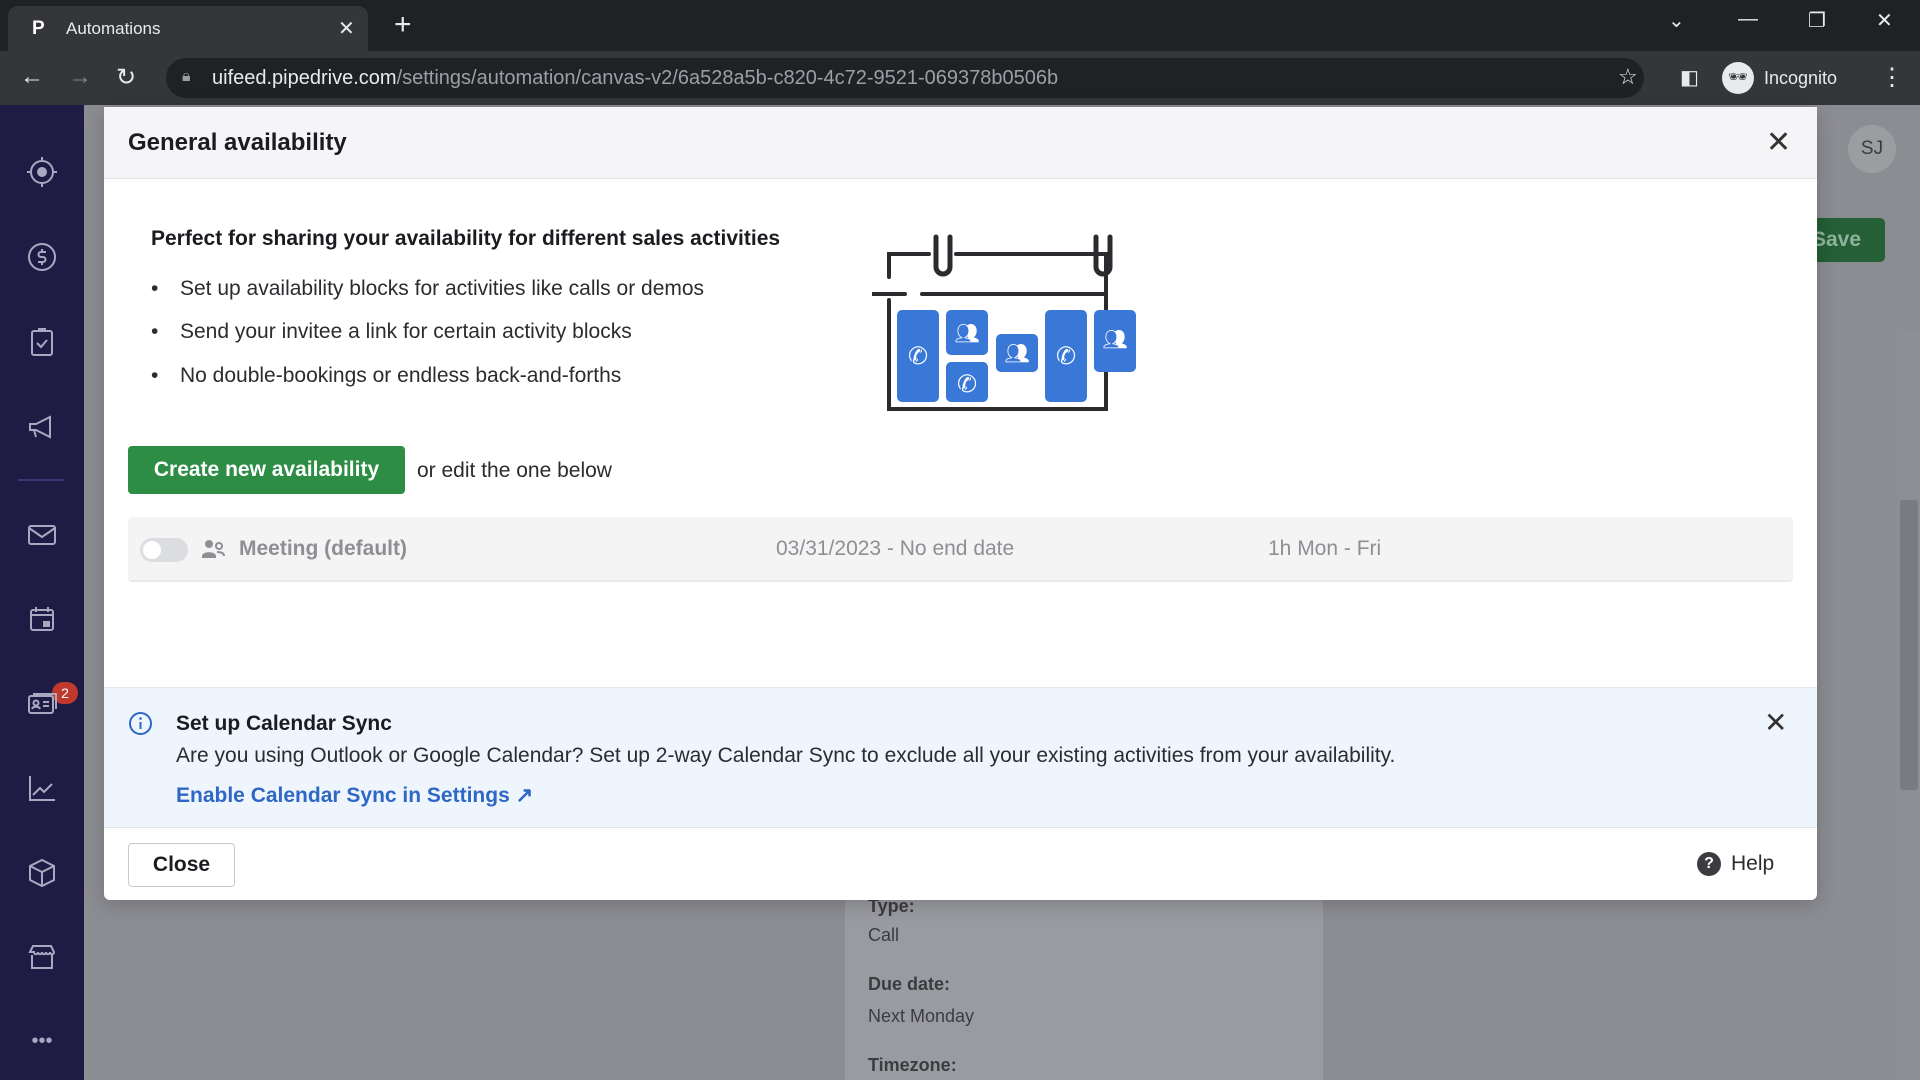 This screenshot has height=1080, width=1920. What do you see at coordinates (140, 723) in the screenshot?
I see `info-icon` at bounding box center [140, 723].